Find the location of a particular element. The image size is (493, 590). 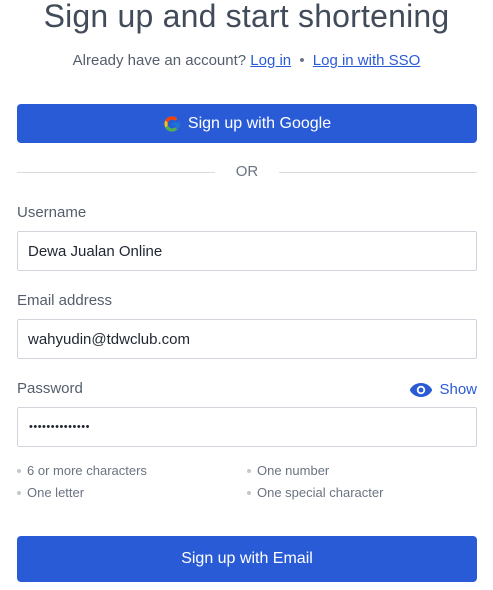

requirement-item: 6 or more characters is located at coordinates (82, 470).